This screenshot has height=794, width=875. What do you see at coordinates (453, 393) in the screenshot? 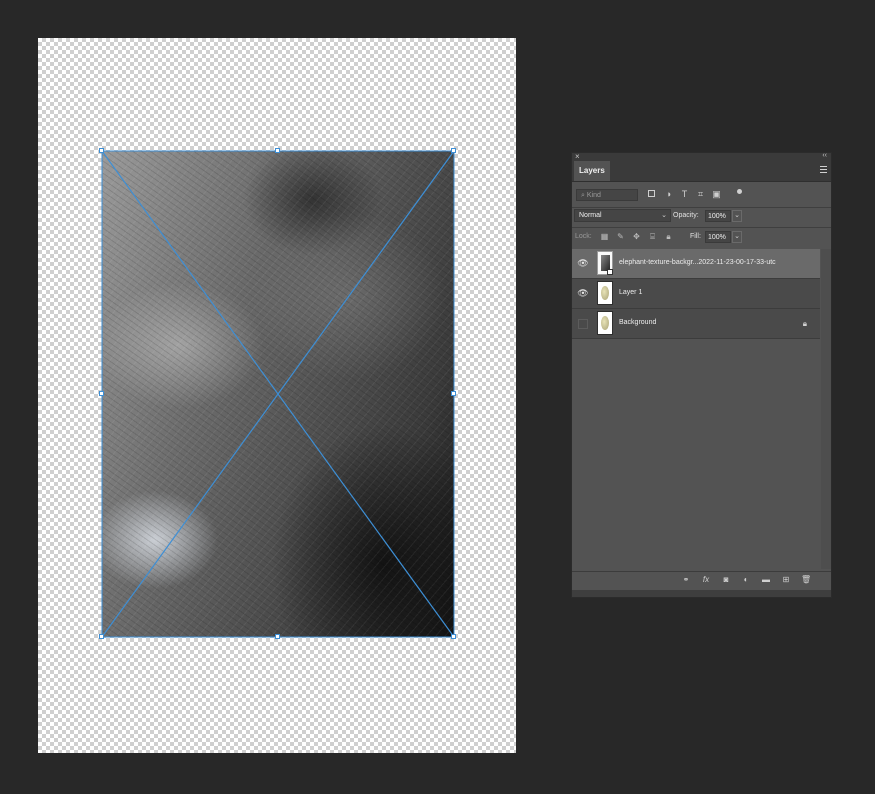
I see `transform-handle-middle-right` at bounding box center [453, 393].